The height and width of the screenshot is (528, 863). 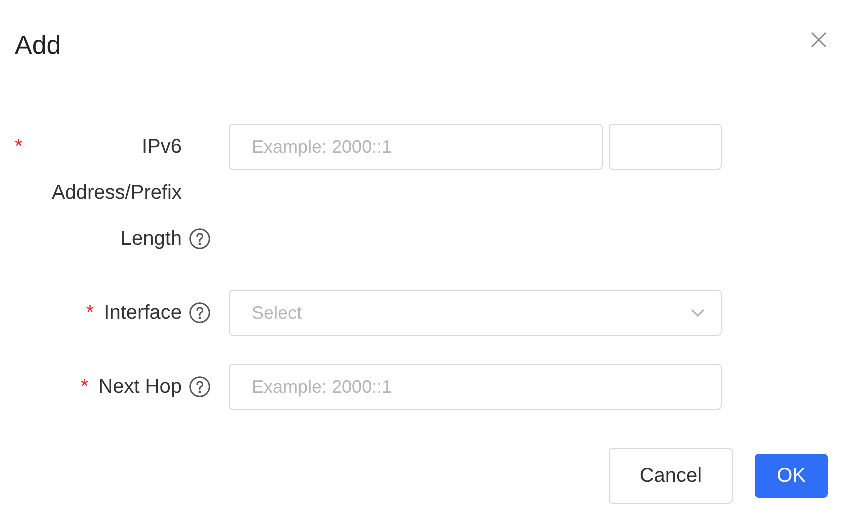 I want to click on field-label: IPv6 Address/Prefix Length, so click(x=116, y=193).